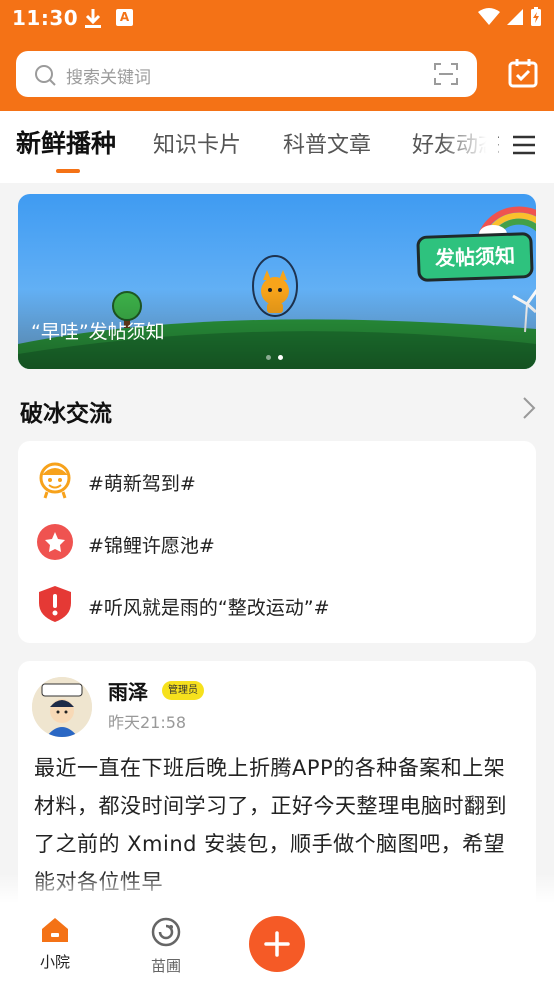 The image size is (554, 984). Describe the element at coordinates (536, 16) in the screenshot. I see `battery-icon` at that location.